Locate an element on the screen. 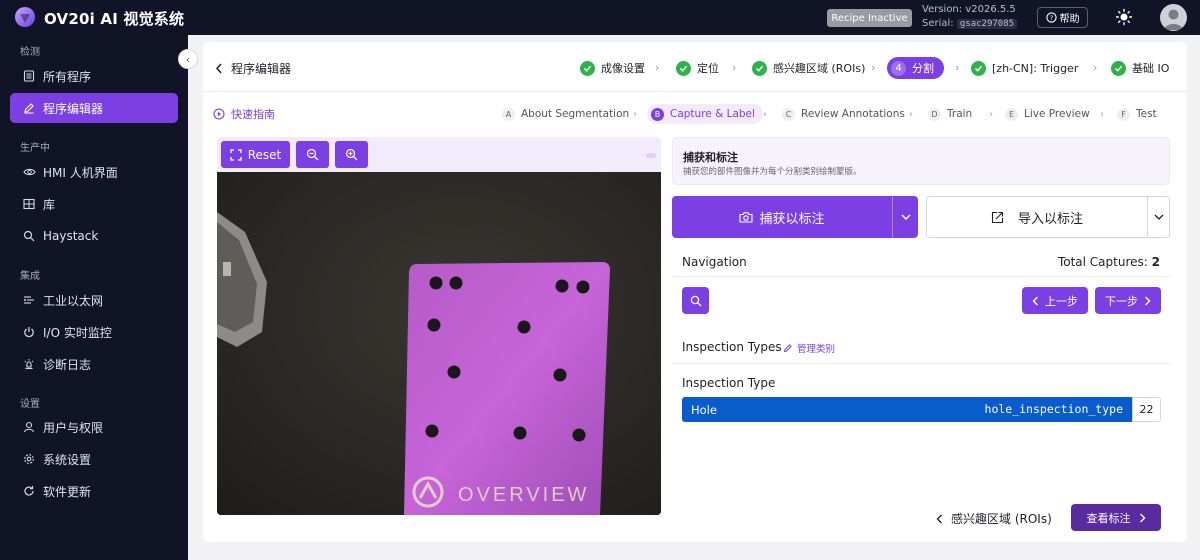 This screenshot has height=560, width=1200. user-avatar is located at coordinates (1173, 17).